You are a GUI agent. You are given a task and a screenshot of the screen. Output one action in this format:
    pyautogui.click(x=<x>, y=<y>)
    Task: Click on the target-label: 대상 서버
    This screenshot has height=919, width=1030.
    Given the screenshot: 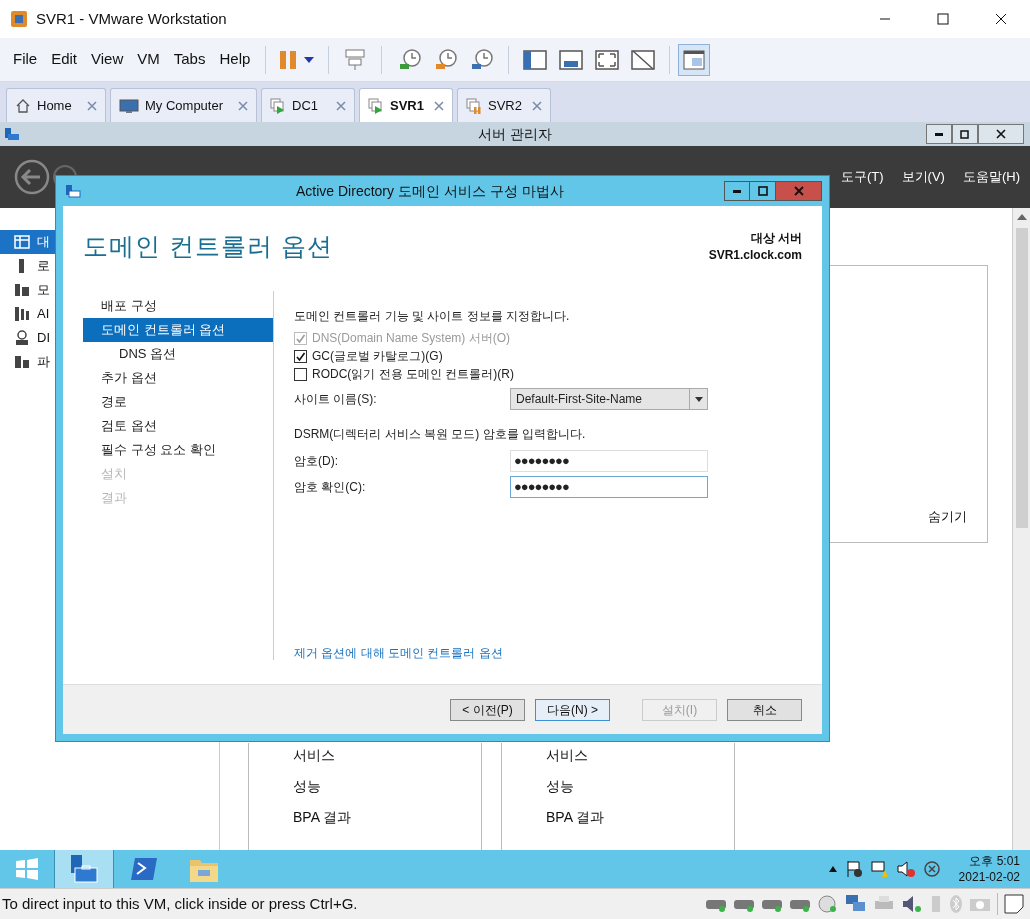 What is the action you would take?
    pyautogui.click(x=776, y=238)
    